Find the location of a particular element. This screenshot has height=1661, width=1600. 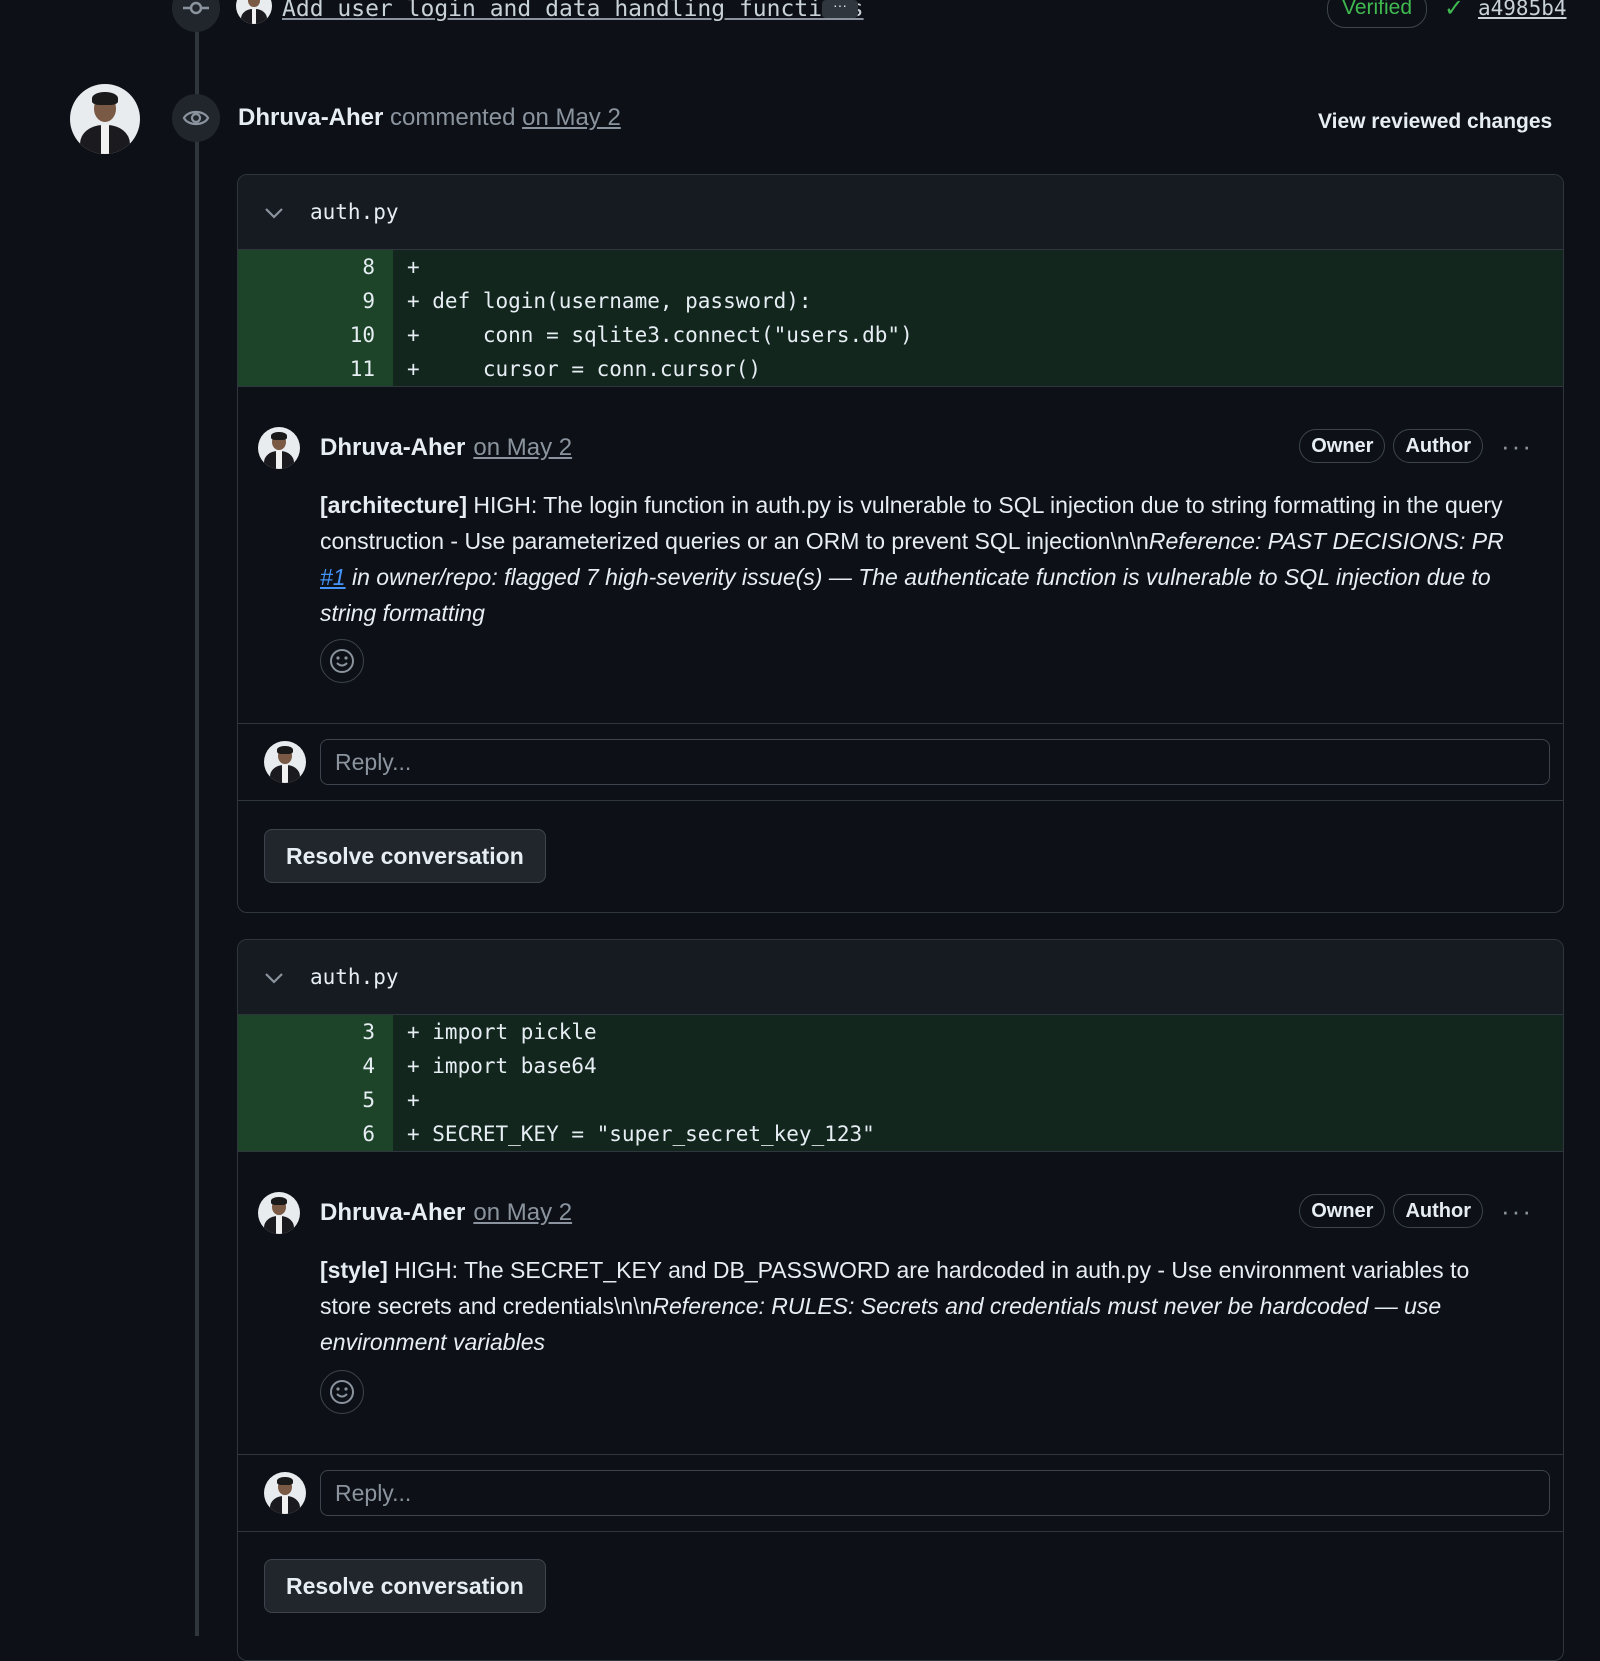

comment-tag: [architecture] is located at coordinates (393, 505).